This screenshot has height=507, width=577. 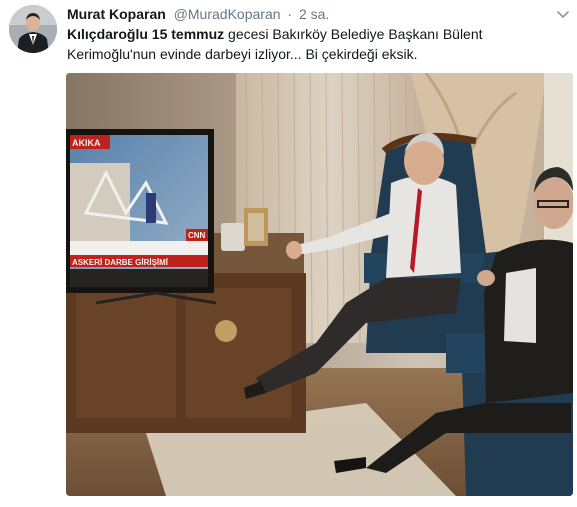 I want to click on author-avatar, so click(x=33, y=29).